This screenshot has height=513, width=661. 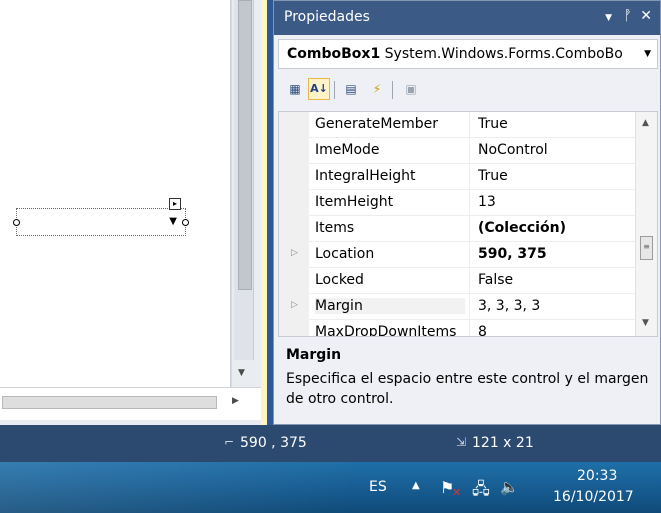 What do you see at coordinates (608, 18) in the screenshot?
I see `window-position-dropdown-icon: ▼` at bounding box center [608, 18].